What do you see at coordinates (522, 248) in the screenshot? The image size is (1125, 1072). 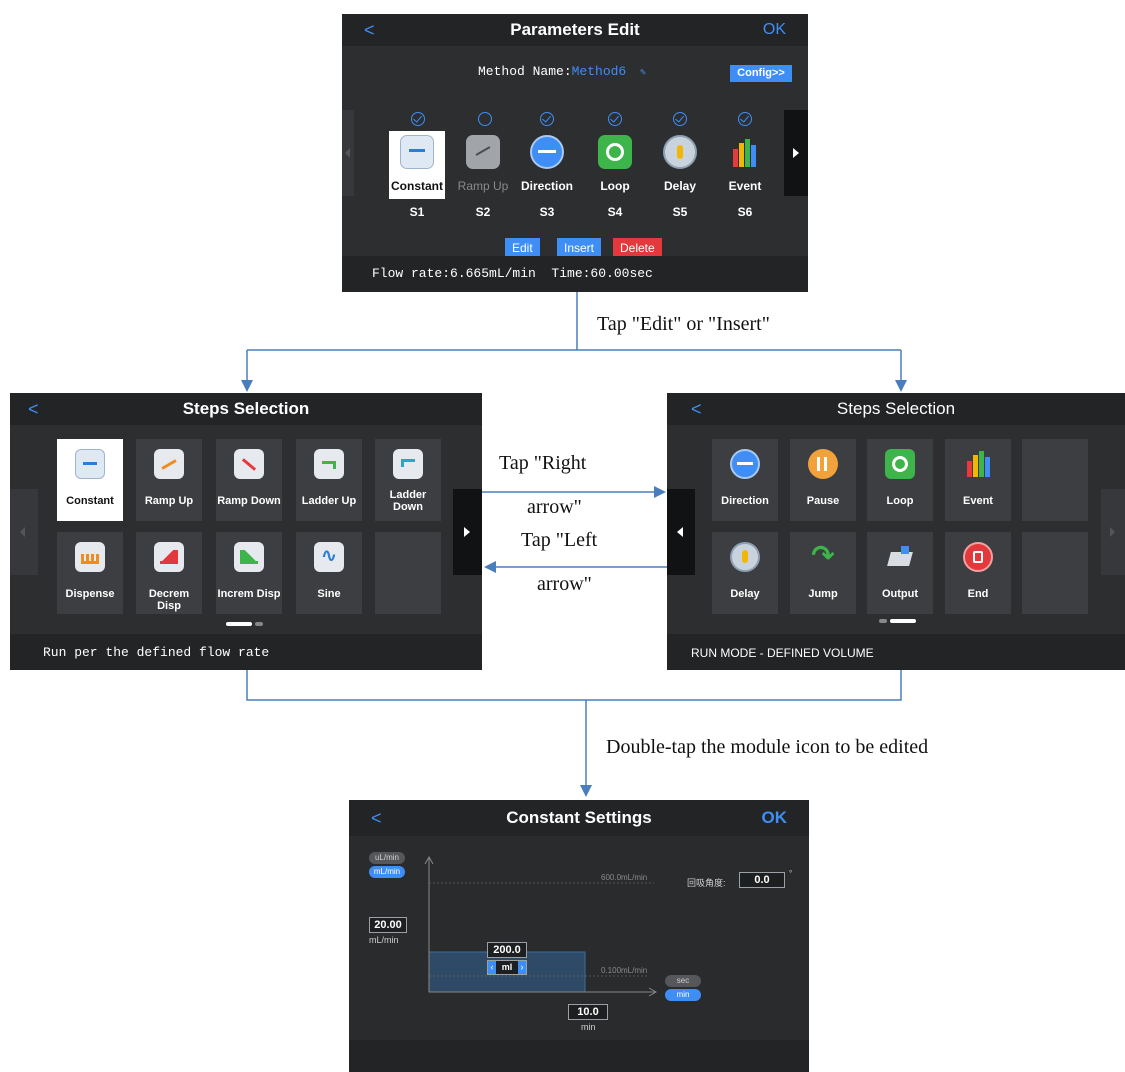 I see `edit-button: Edit` at bounding box center [522, 248].